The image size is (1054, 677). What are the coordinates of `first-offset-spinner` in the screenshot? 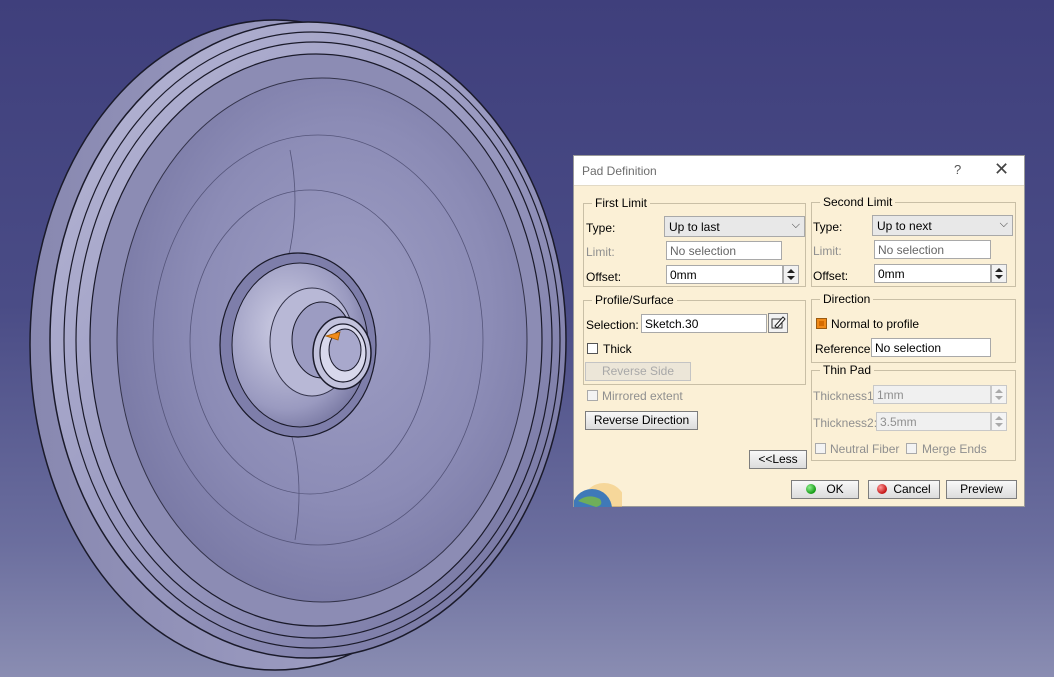 It's located at (791, 274).